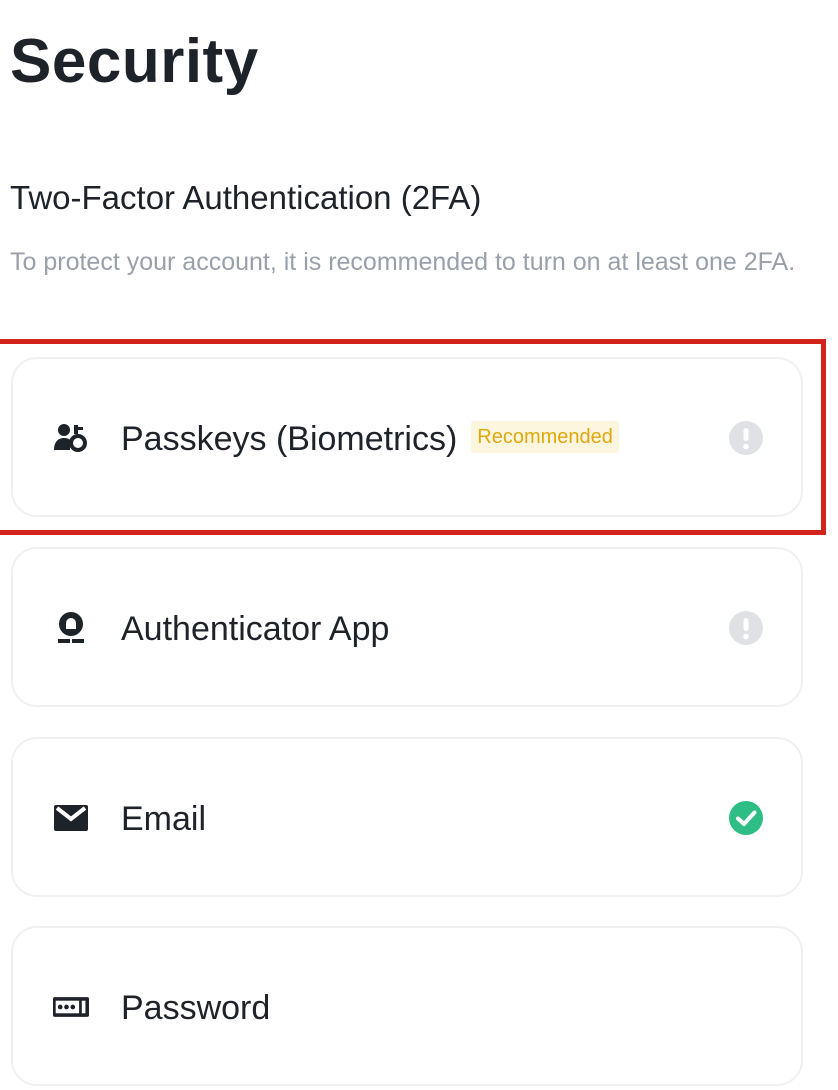  I want to click on email-label: Email, so click(164, 819).